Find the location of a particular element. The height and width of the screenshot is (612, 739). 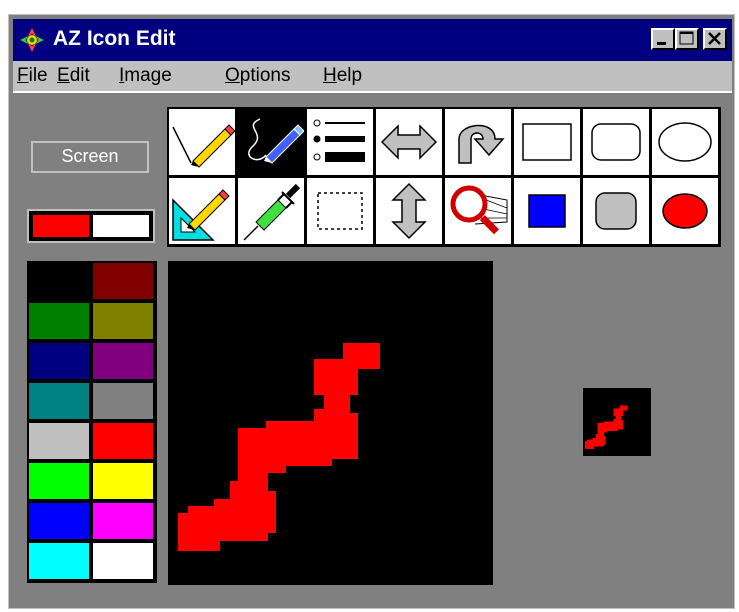

menu-image: Image is located at coordinates (145, 76).